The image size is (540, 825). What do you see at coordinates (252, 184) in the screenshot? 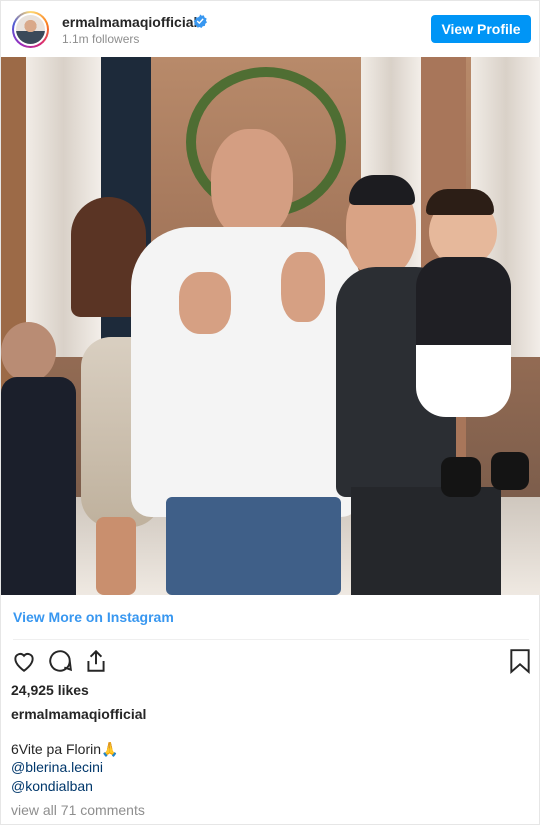
I see `man-head` at bounding box center [252, 184].